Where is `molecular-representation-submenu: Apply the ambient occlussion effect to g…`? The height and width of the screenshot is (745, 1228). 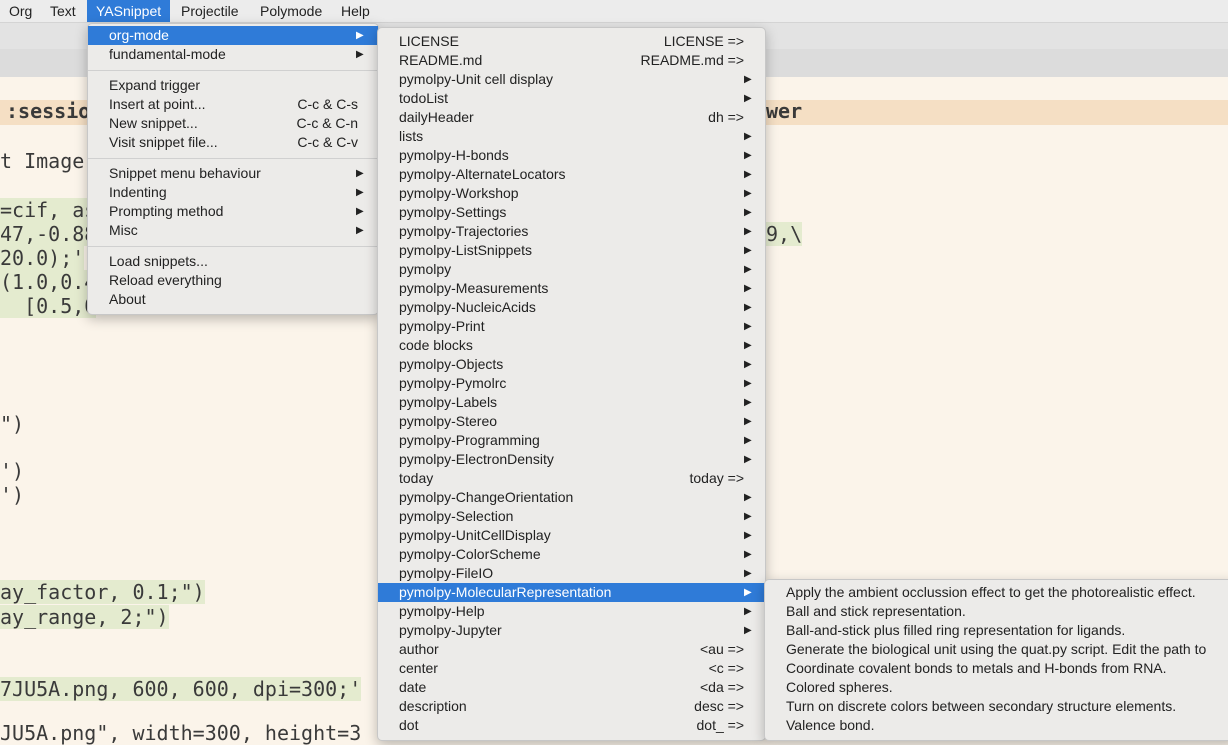
molecular-representation-submenu: Apply the ambient occlussion effect to g… is located at coordinates (996, 660).